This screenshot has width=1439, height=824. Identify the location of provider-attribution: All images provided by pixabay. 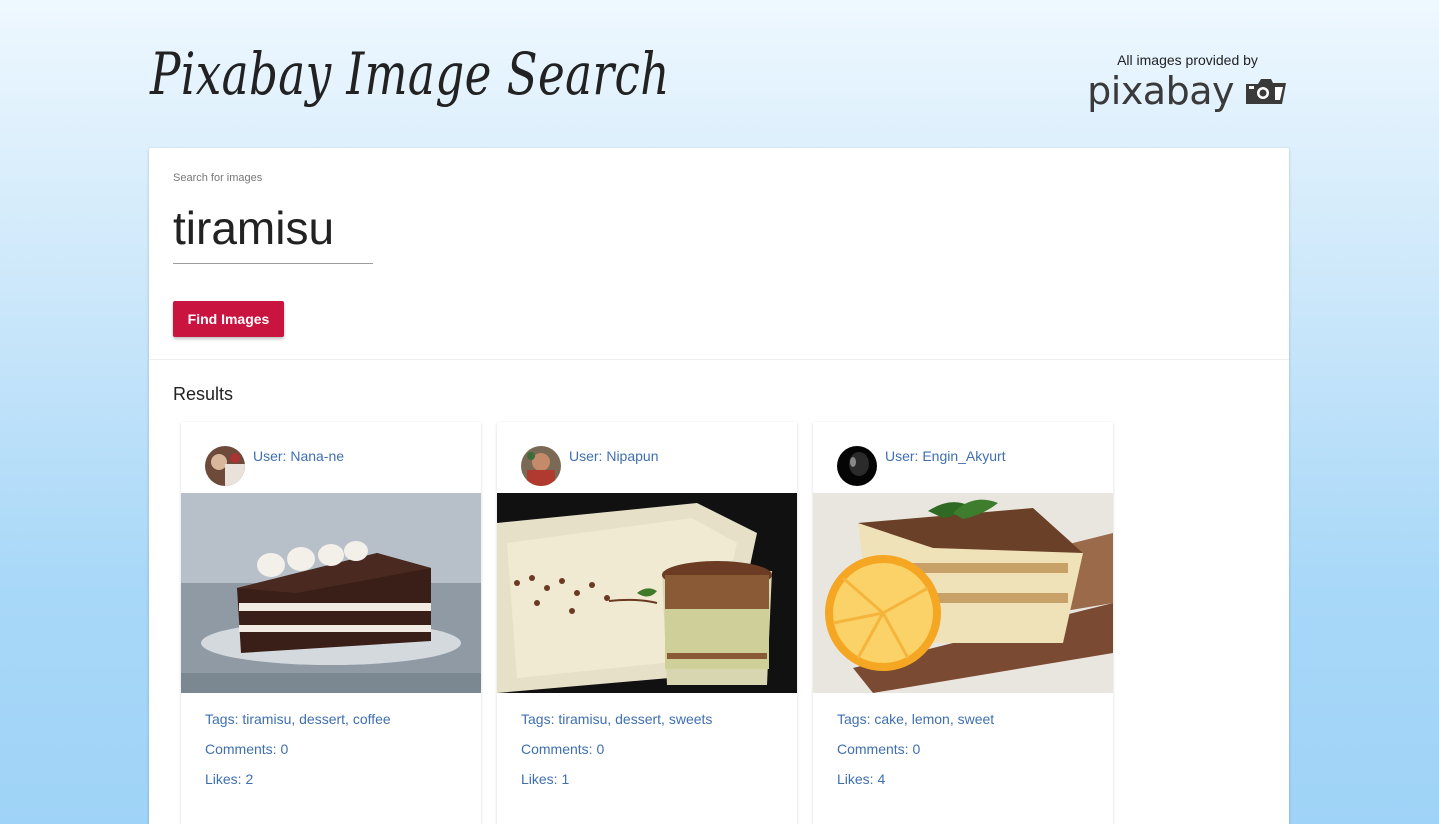
(1187, 81).